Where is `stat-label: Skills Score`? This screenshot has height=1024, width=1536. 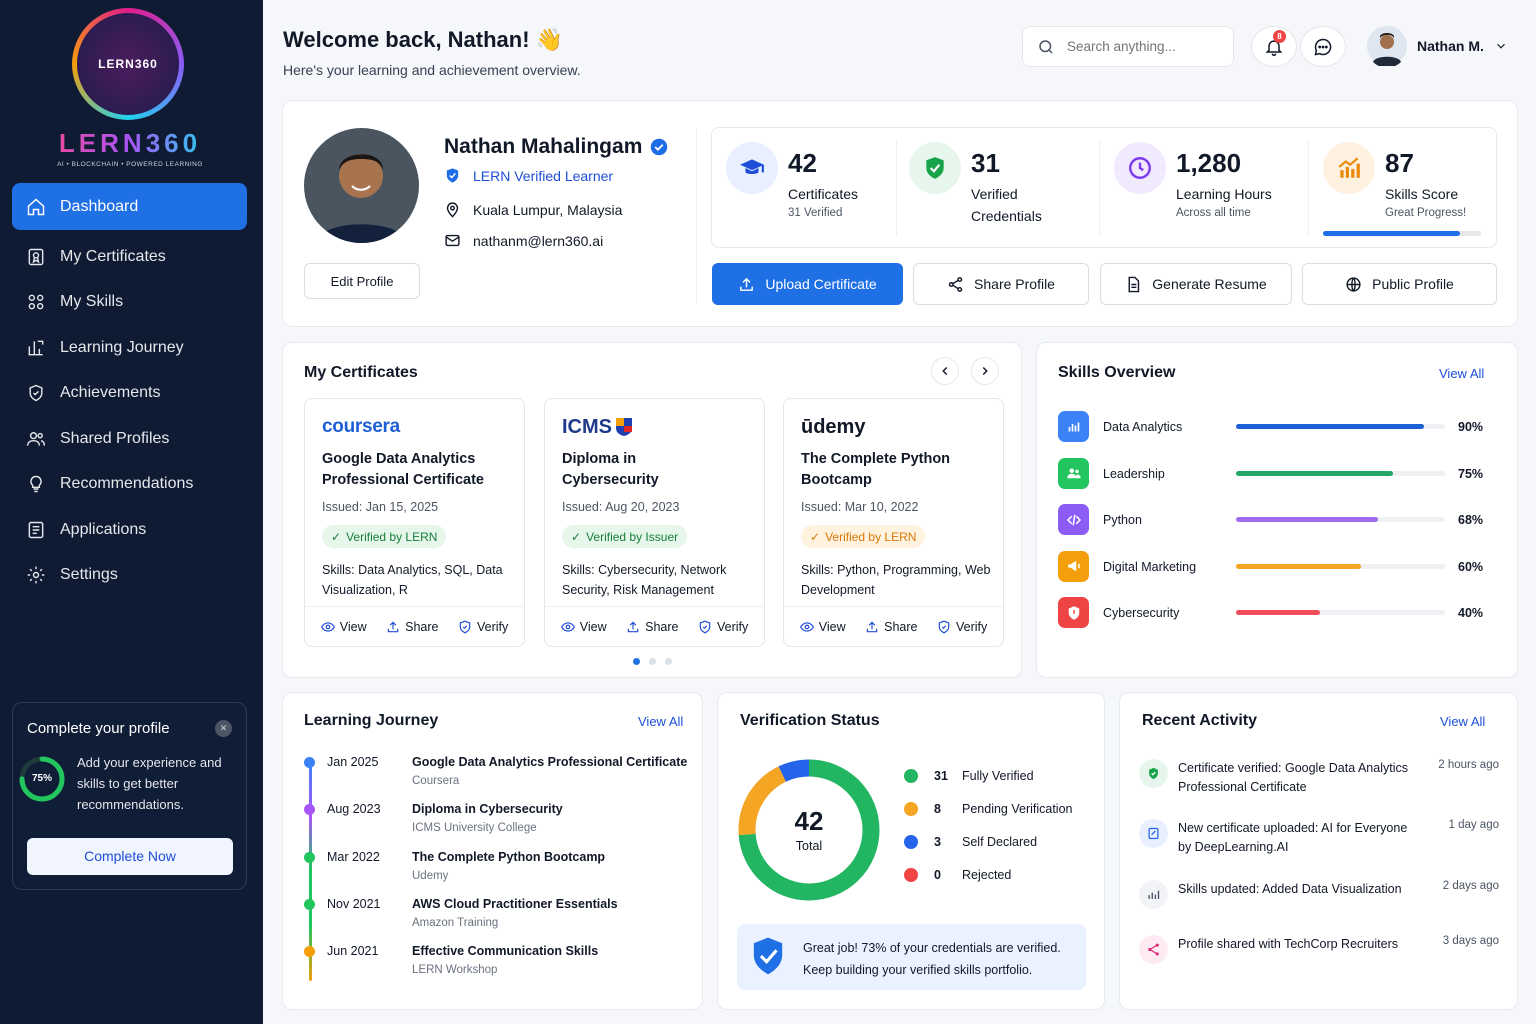 stat-label: Skills Score is located at coordinates (1422, 194).